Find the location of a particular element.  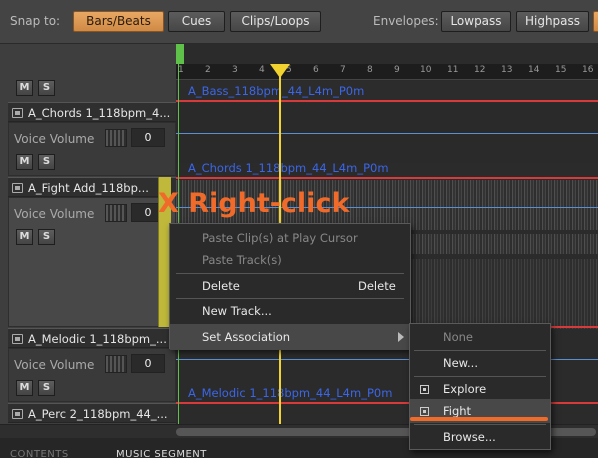

lane-chords-body is located at coordinates (387, 133).